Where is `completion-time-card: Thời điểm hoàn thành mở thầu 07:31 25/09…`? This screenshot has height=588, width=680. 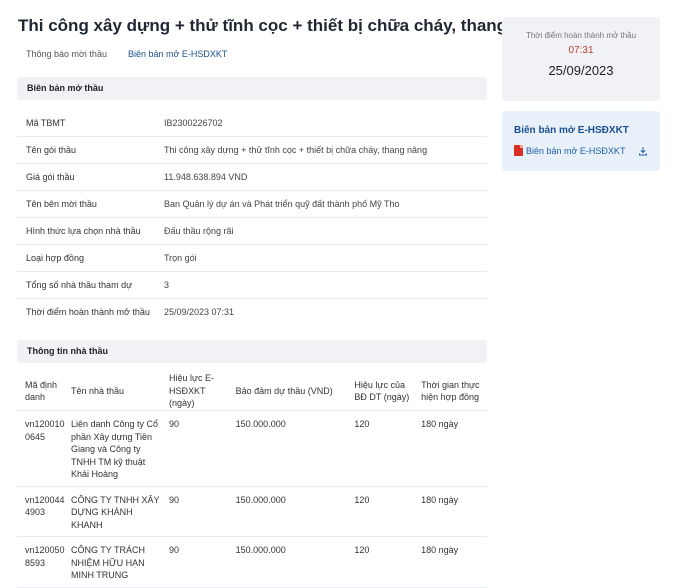 completion-time-card: Thời điểm hoàn thành mở thầu 07:31 25/09… is located at coordinates (581, 59).